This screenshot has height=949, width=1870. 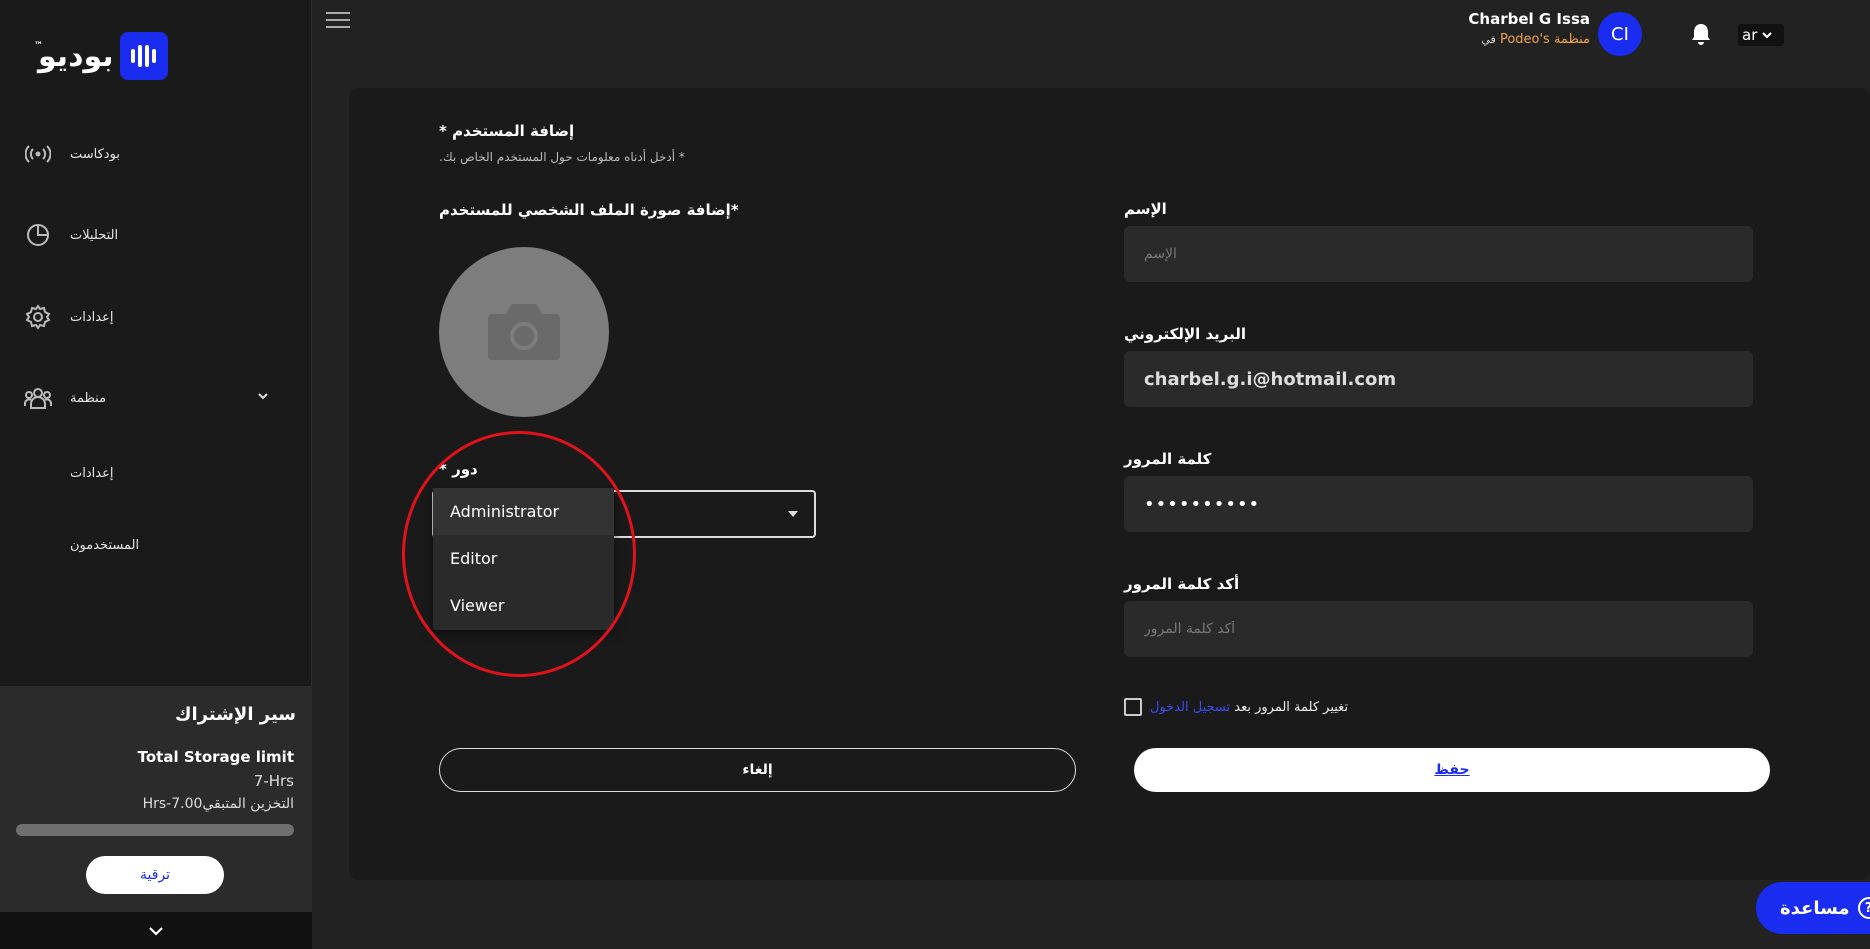 What do you see at coordinates (1620, 34) in the screenshot?
I see `avatar: CI` at bounding box center [1620, 34].